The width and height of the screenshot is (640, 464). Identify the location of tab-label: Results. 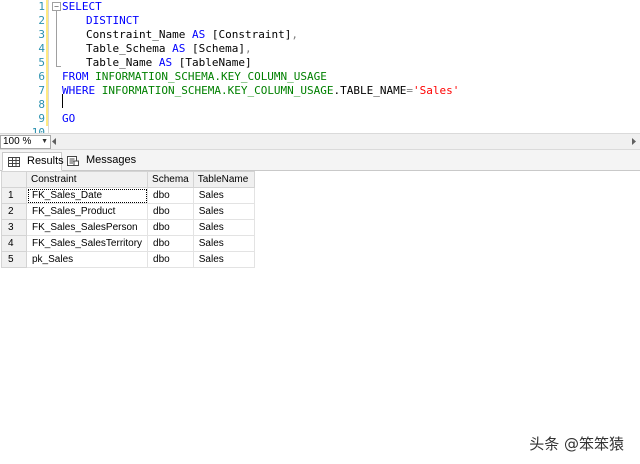
(45, 161).